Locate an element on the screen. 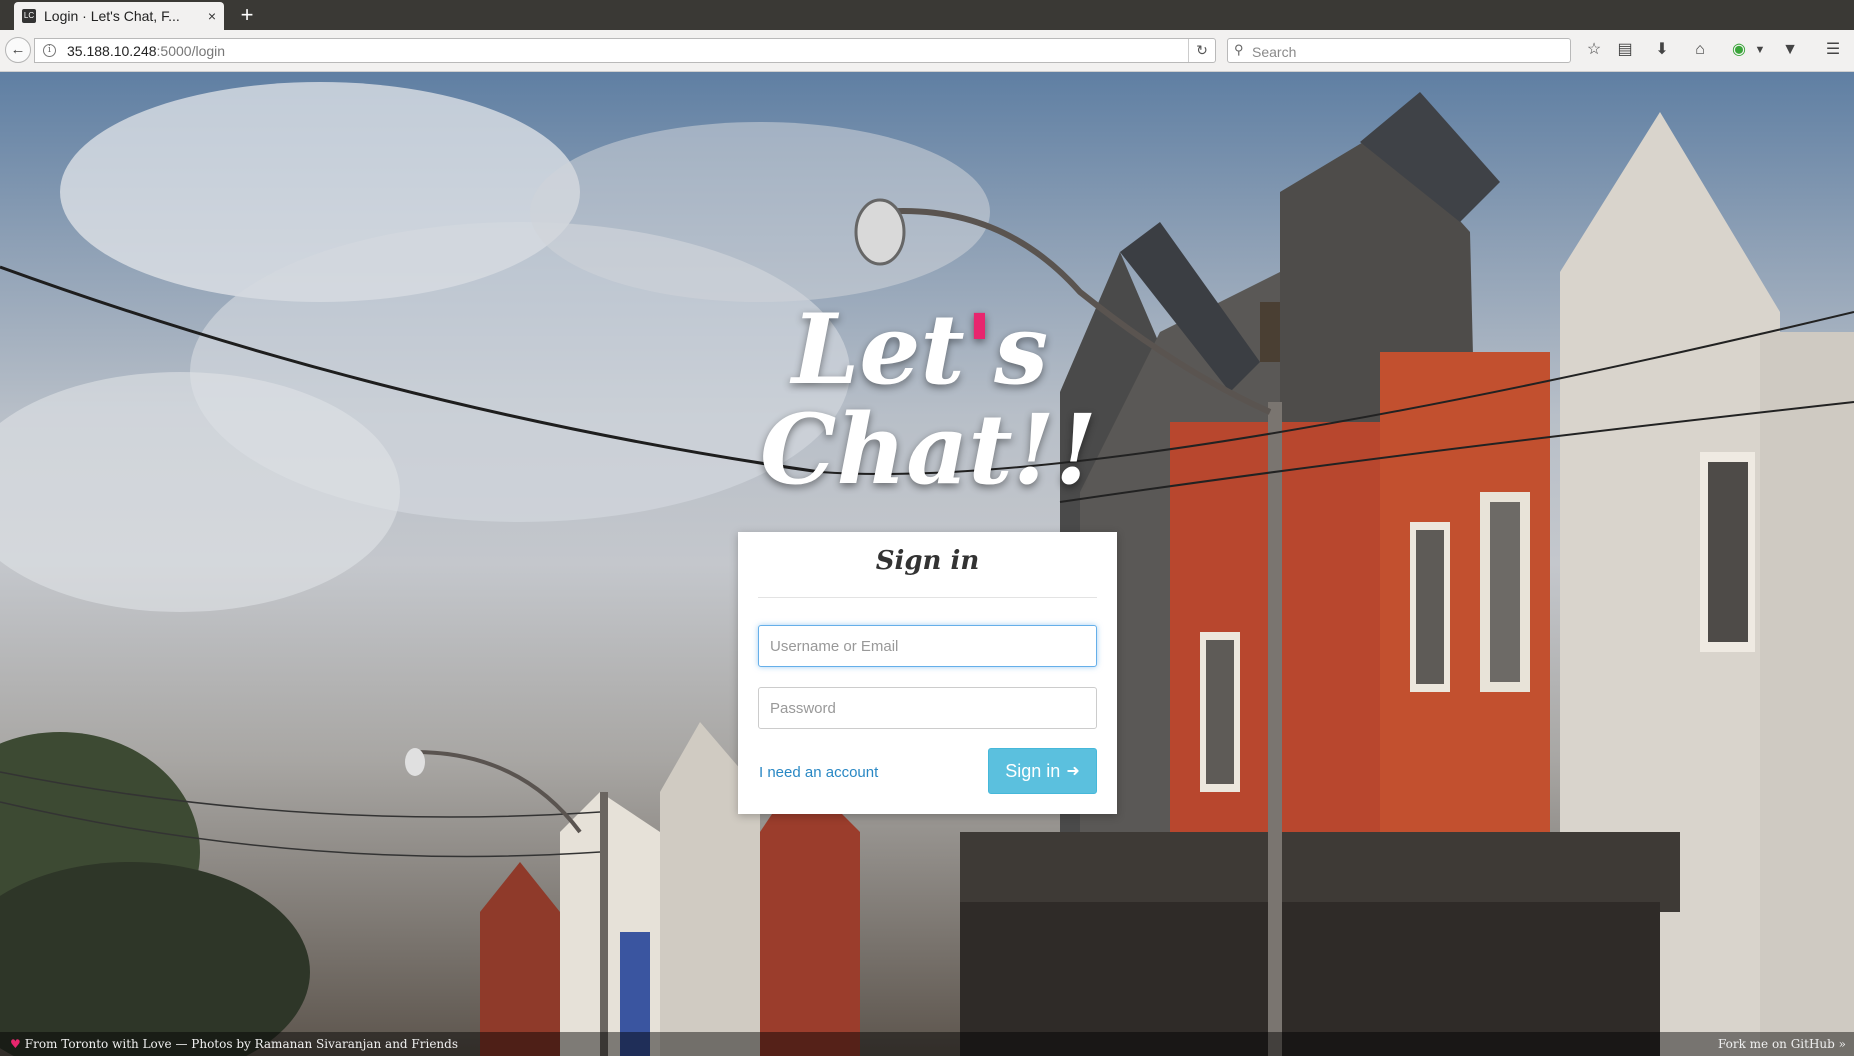 This screenshot has height=1056, width=1854. login-card: Sign in I need an account Sign in ➜ is located at coordinates (927, 673).